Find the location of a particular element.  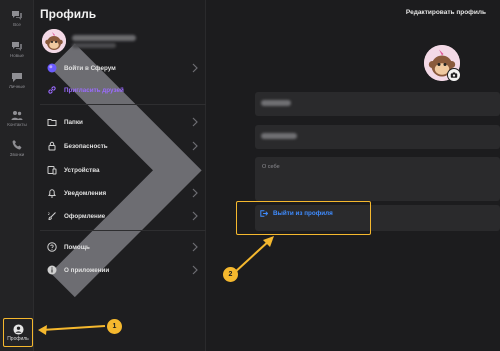

phone-icon is located at coordinates (17, 145).